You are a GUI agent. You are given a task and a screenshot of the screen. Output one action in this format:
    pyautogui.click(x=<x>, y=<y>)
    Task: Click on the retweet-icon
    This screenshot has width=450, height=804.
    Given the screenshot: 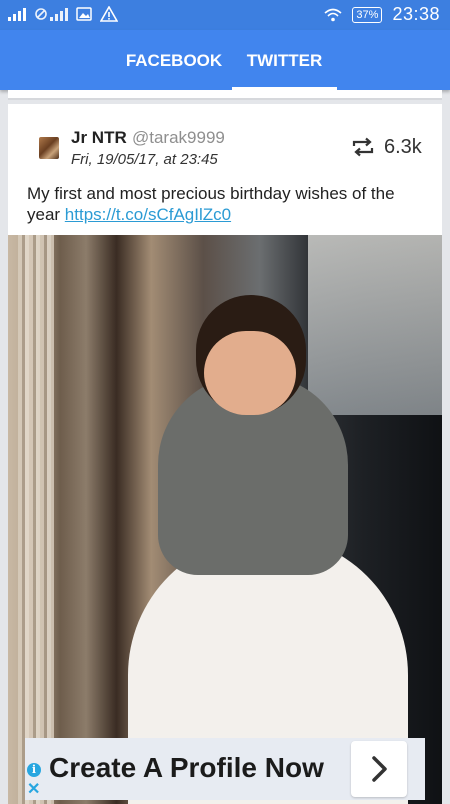 What is the action you would take?
    pyautogui.click(x=363, y=147)
    